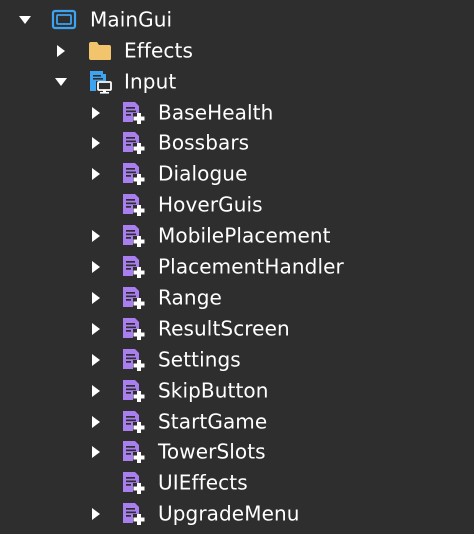 The width and height of the screenshot is (474, 534). Describe the element at coordinates (199, 359) in the screenshot. I see `tree-item-label: Settings` at that location.